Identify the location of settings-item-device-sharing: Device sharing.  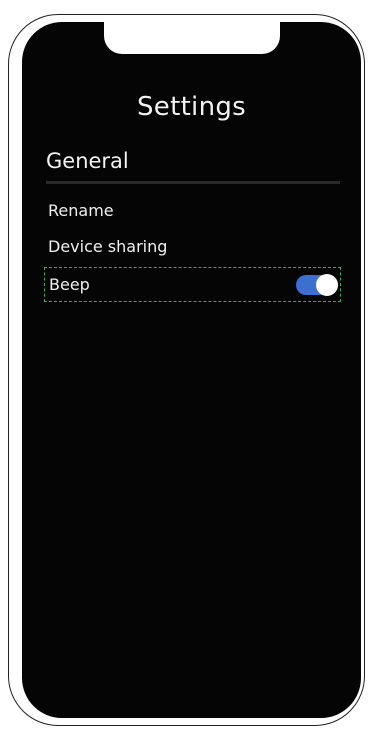
(107, 246).